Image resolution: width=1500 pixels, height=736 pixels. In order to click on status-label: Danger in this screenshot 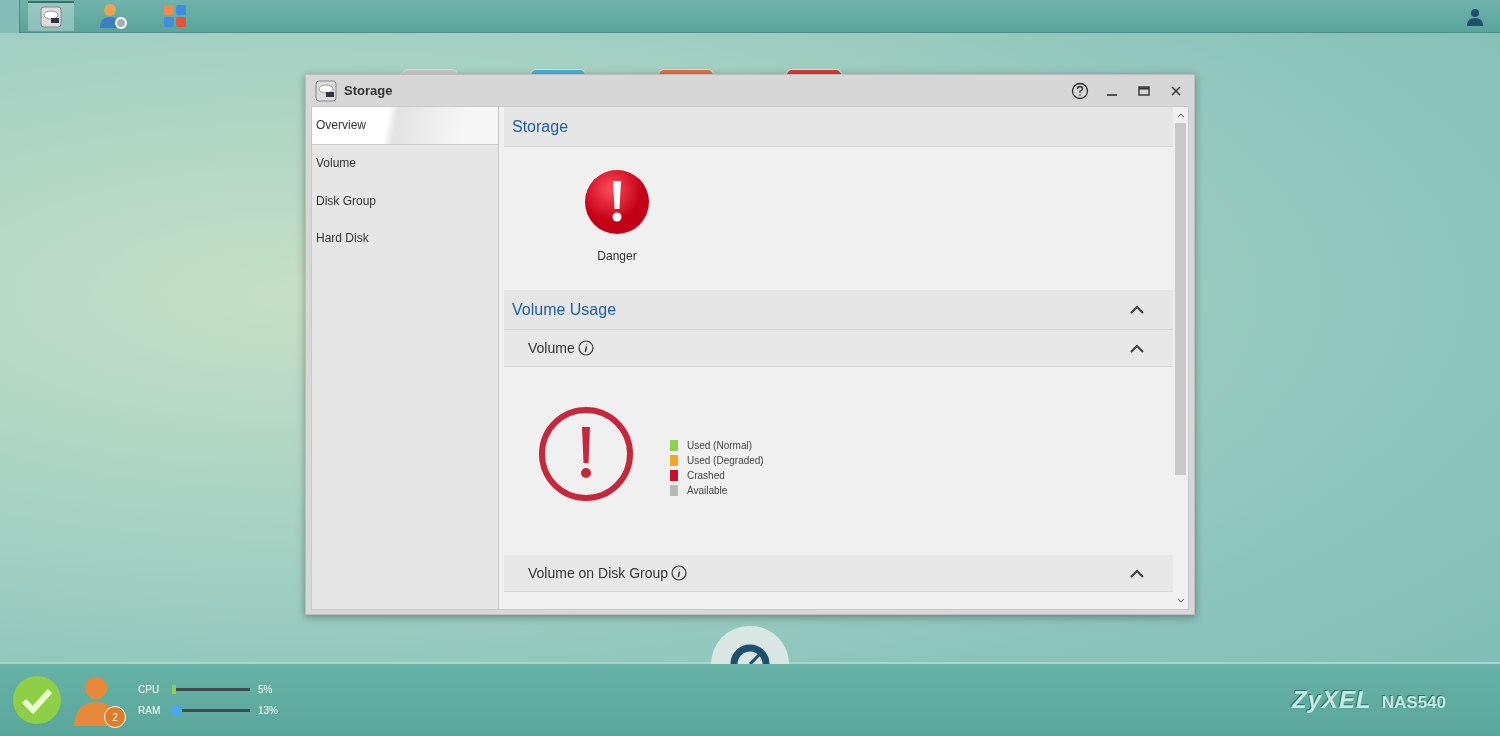, I will do `click(617, 256)`.